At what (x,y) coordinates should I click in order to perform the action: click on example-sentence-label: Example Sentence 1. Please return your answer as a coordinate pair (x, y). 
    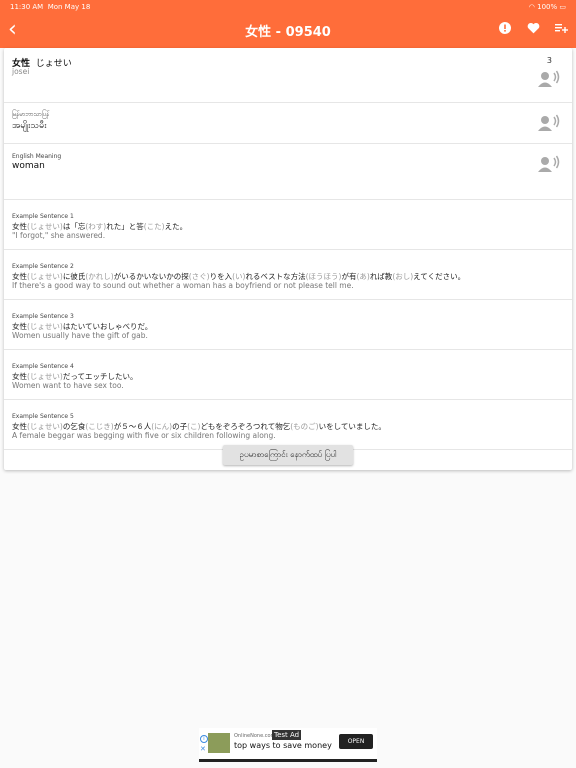
    Looking at the image, I should click on (43, 216).